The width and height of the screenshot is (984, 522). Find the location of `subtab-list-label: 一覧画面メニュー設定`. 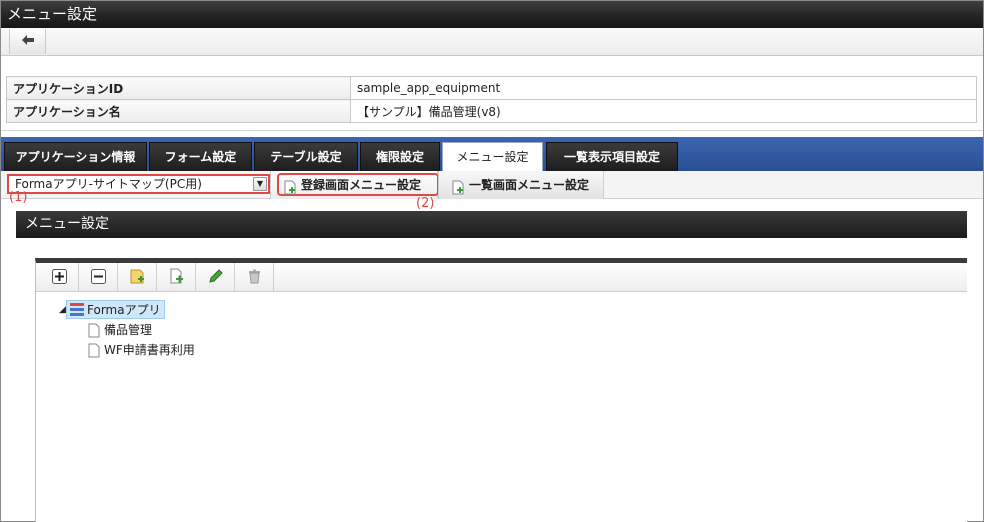

subtab-list-label: 一覧画面メニュー設定 is located at coordinates (529, 185).